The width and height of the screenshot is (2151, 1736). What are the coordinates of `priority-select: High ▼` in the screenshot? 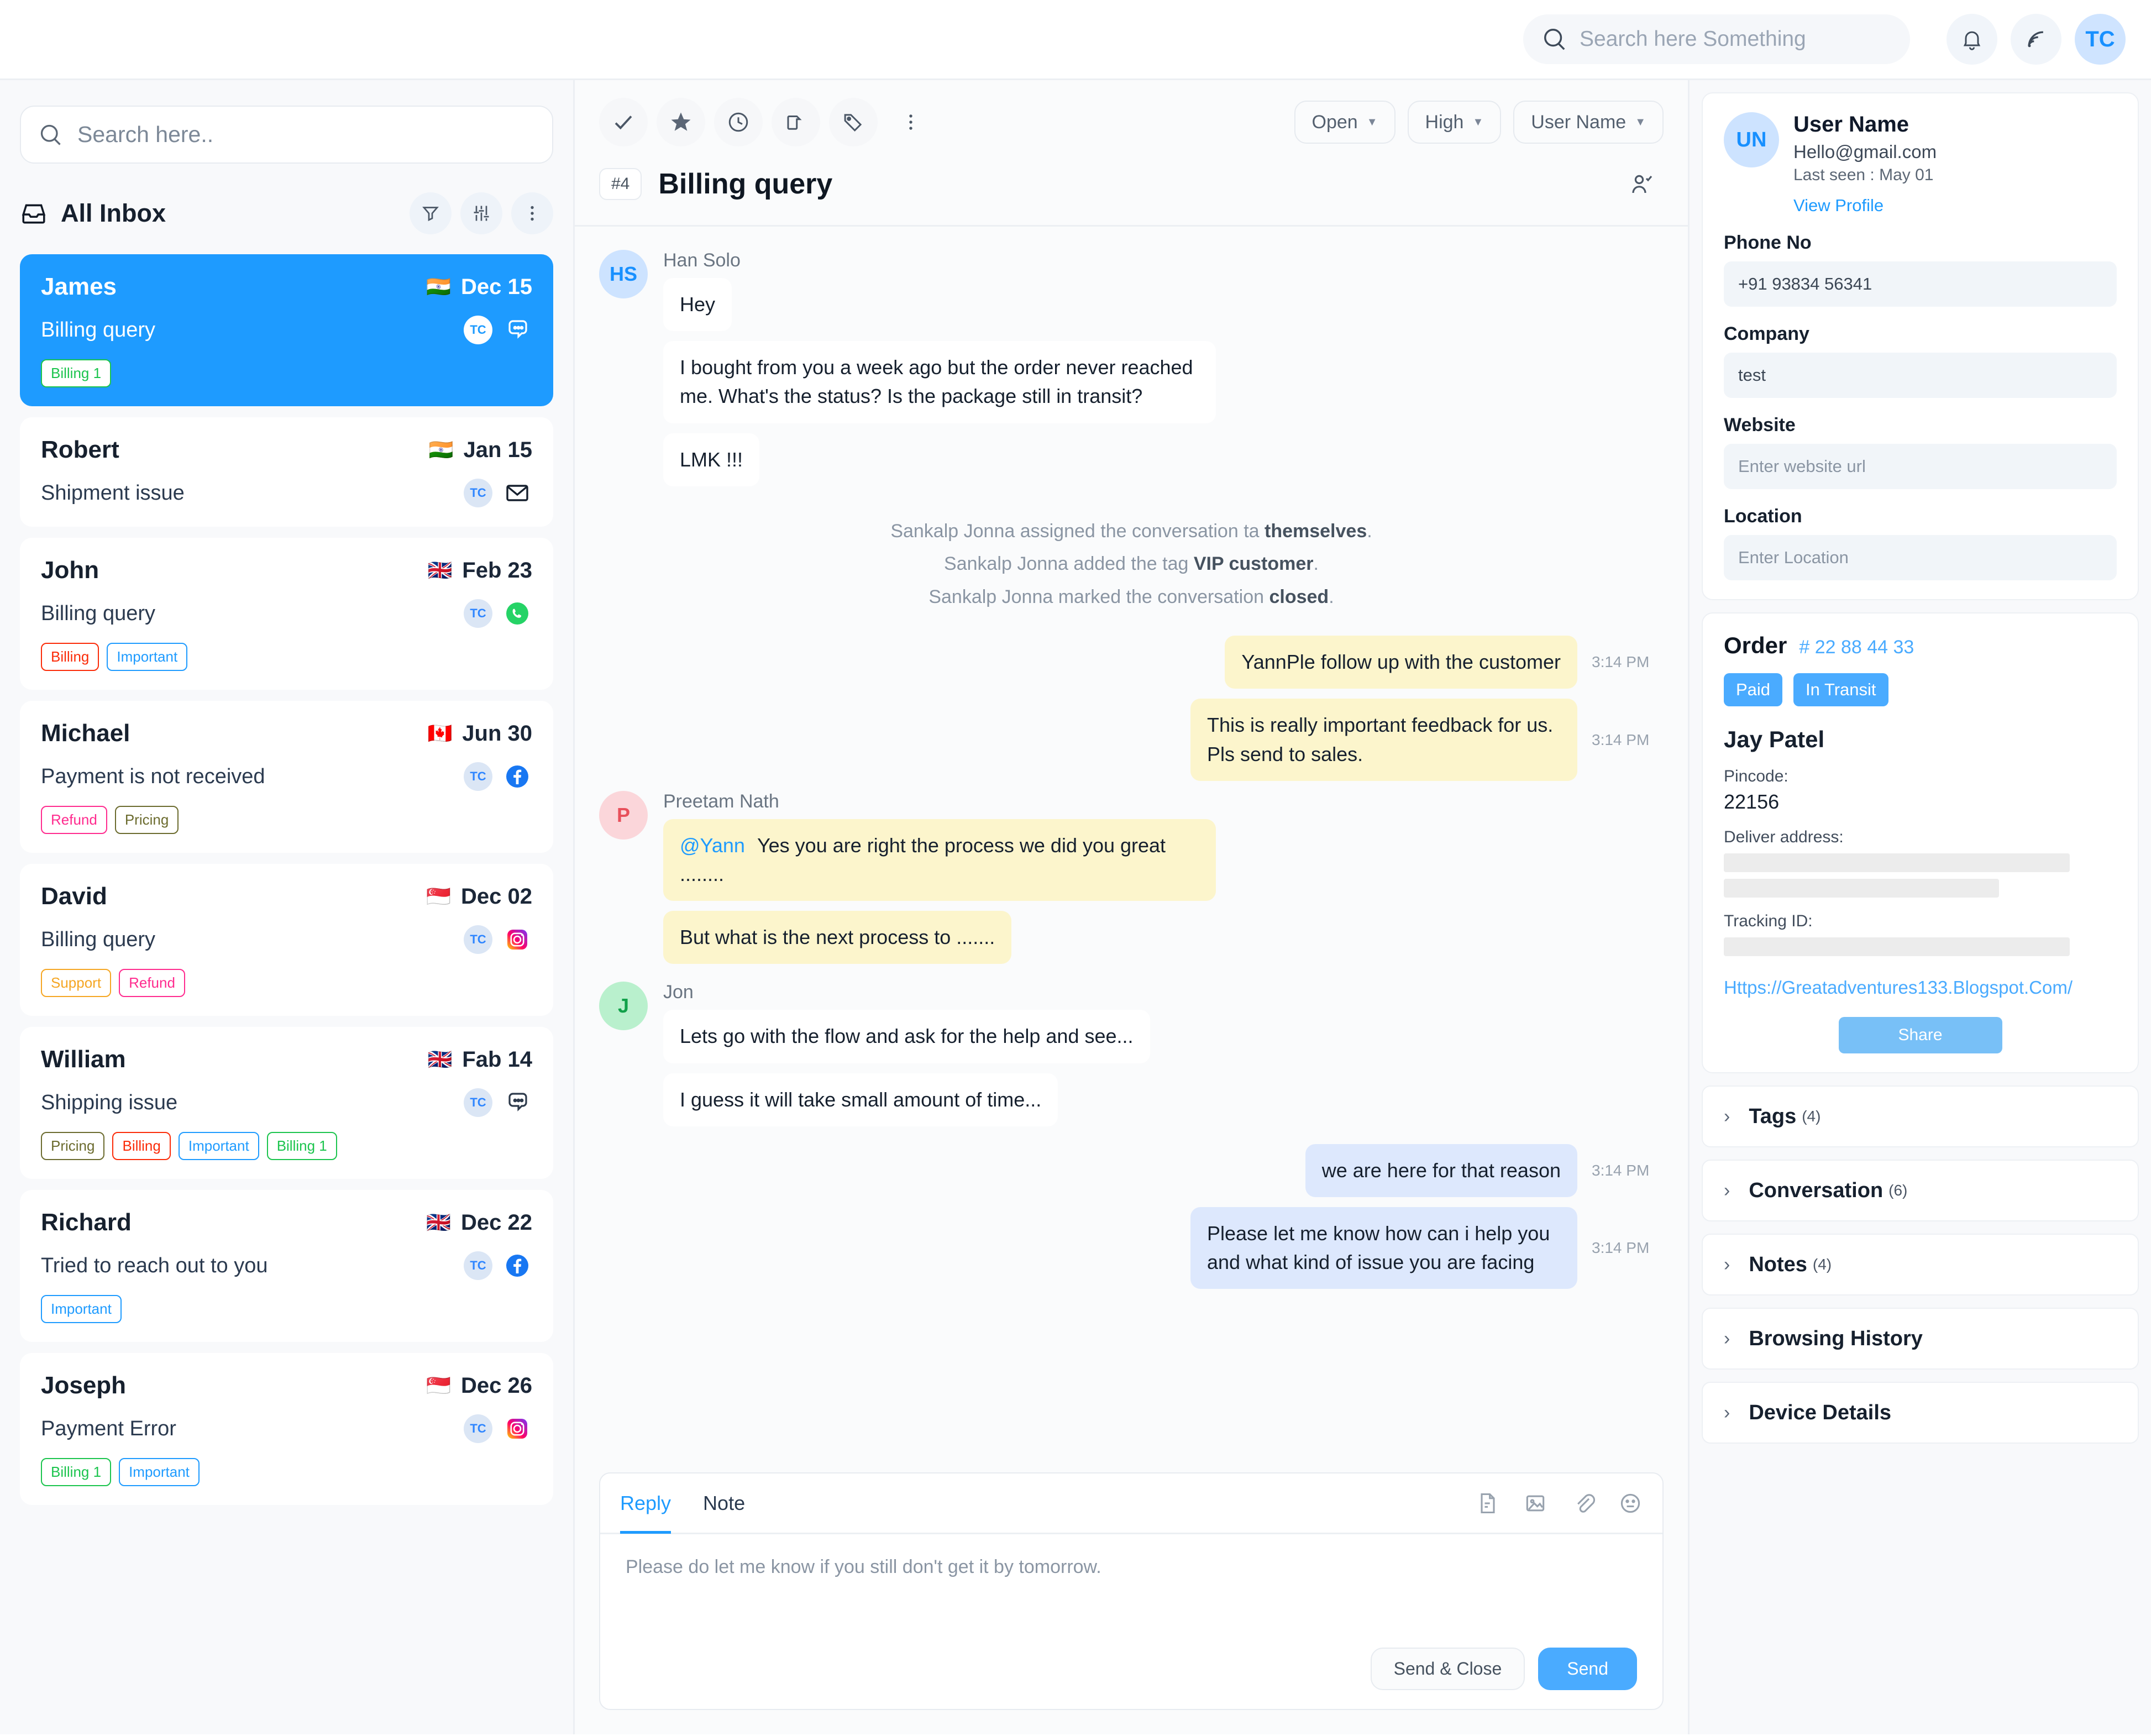 It's located at (1454, 123).